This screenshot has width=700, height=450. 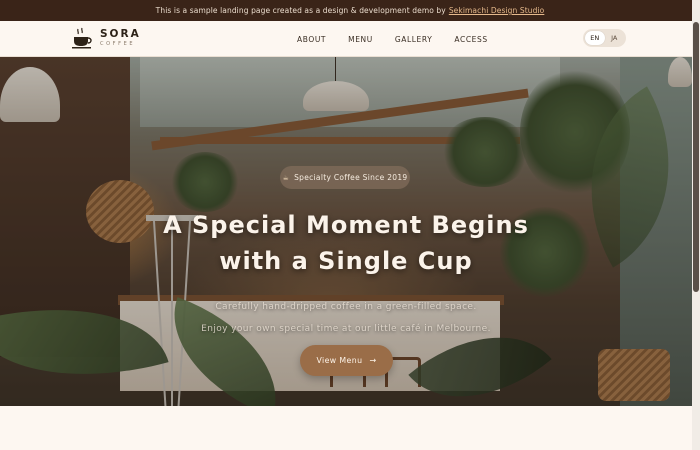 I want to click on brand-subtitle: COFFEE, so click(x=118, y=43).